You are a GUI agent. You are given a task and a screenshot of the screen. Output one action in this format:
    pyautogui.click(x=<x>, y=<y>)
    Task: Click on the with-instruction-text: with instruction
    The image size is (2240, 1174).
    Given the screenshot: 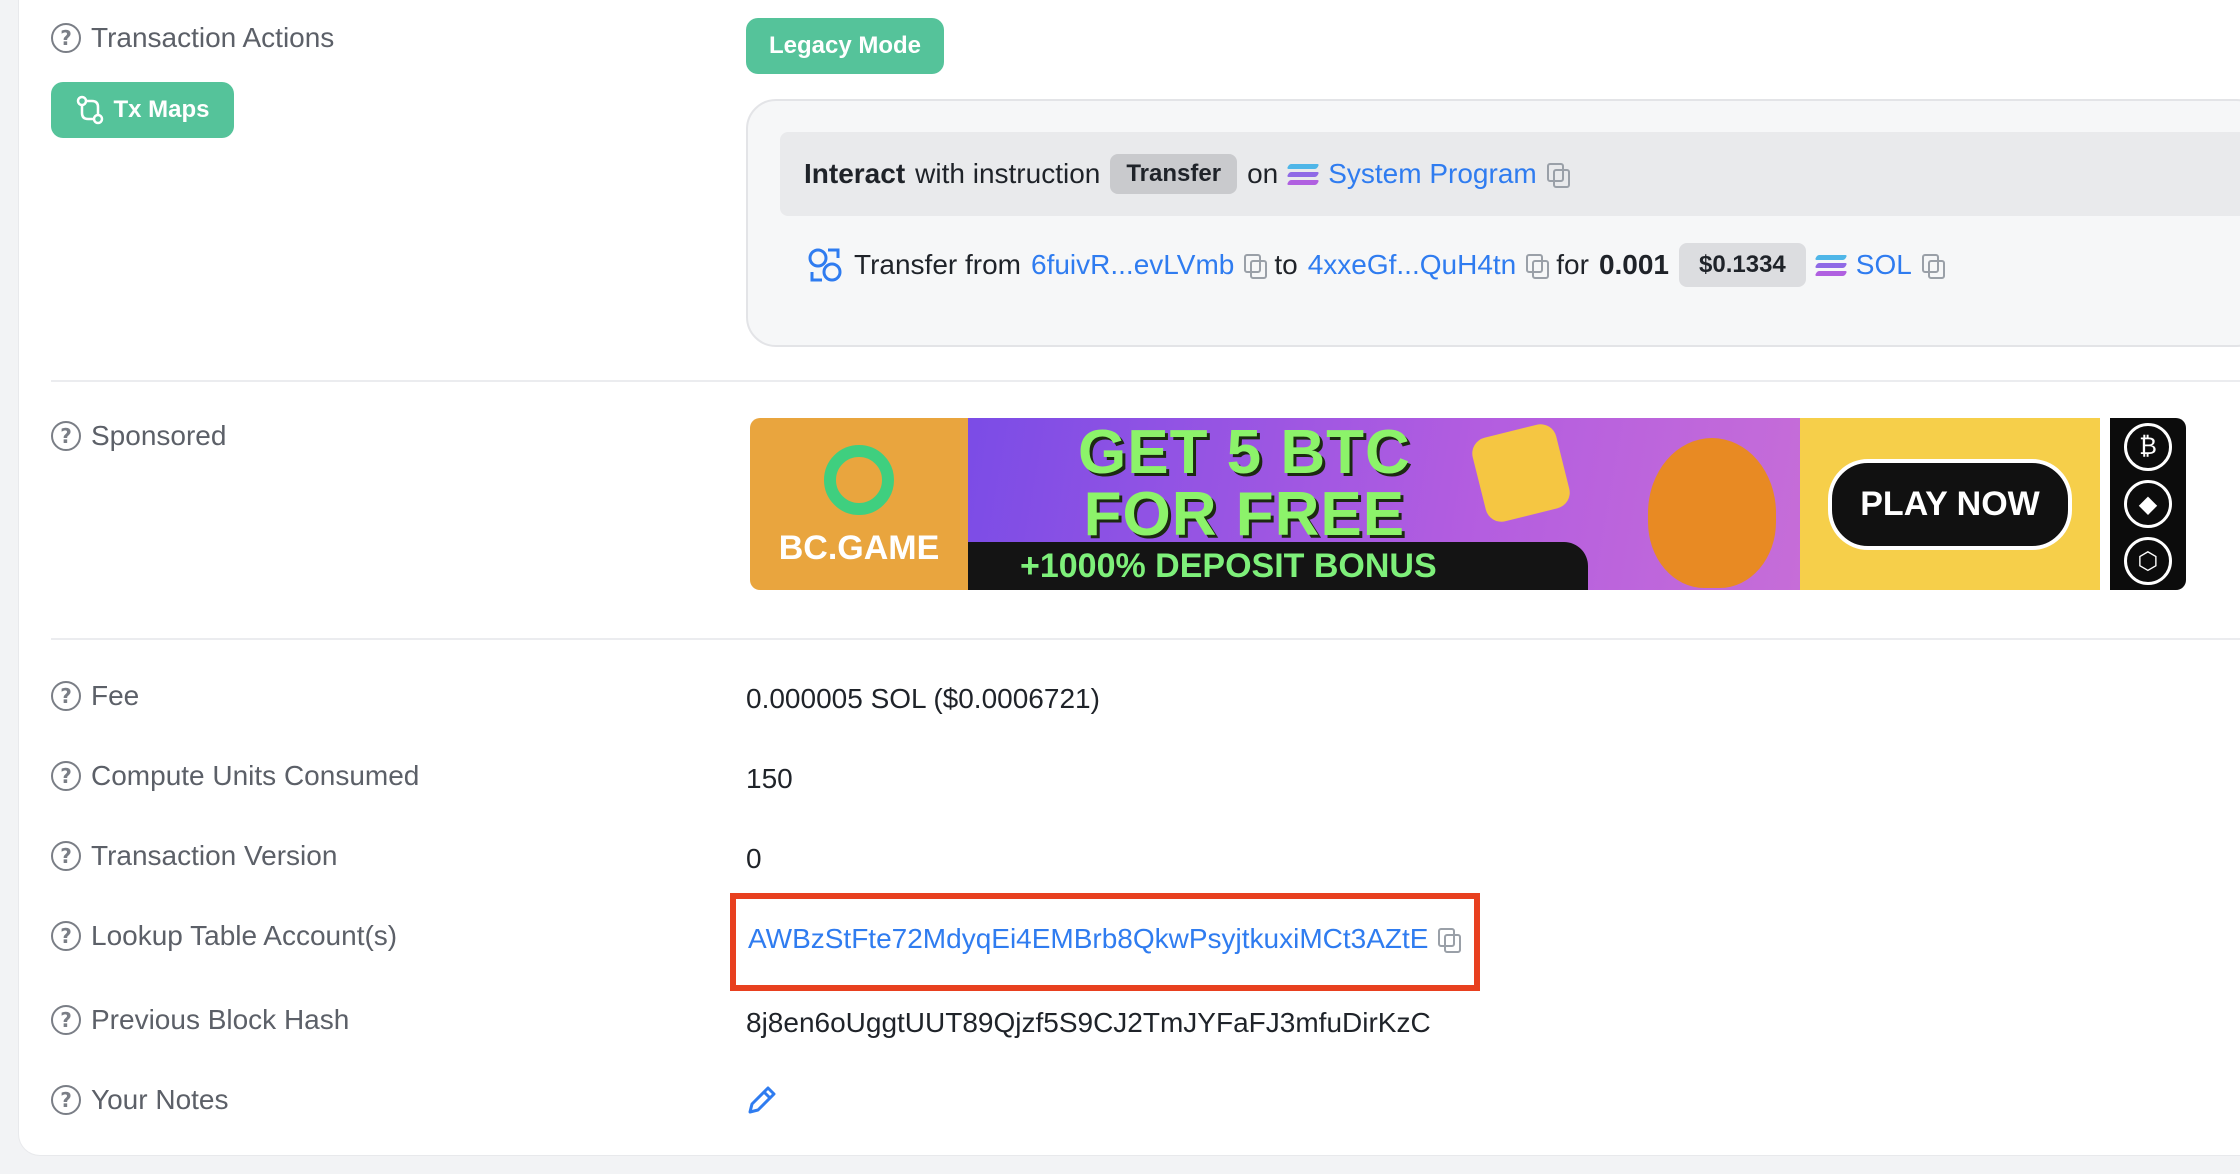 What is the action you would take?
    pyautogui.click(x=1008, y=173)
    